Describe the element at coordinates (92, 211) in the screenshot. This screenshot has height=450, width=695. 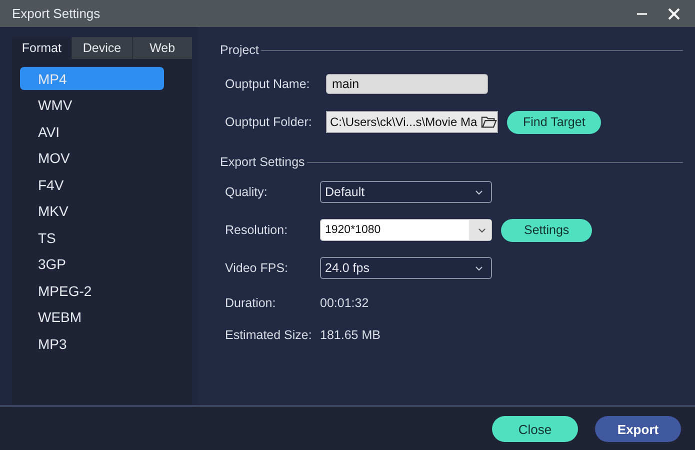
I see `format-item: MKV` at that location.